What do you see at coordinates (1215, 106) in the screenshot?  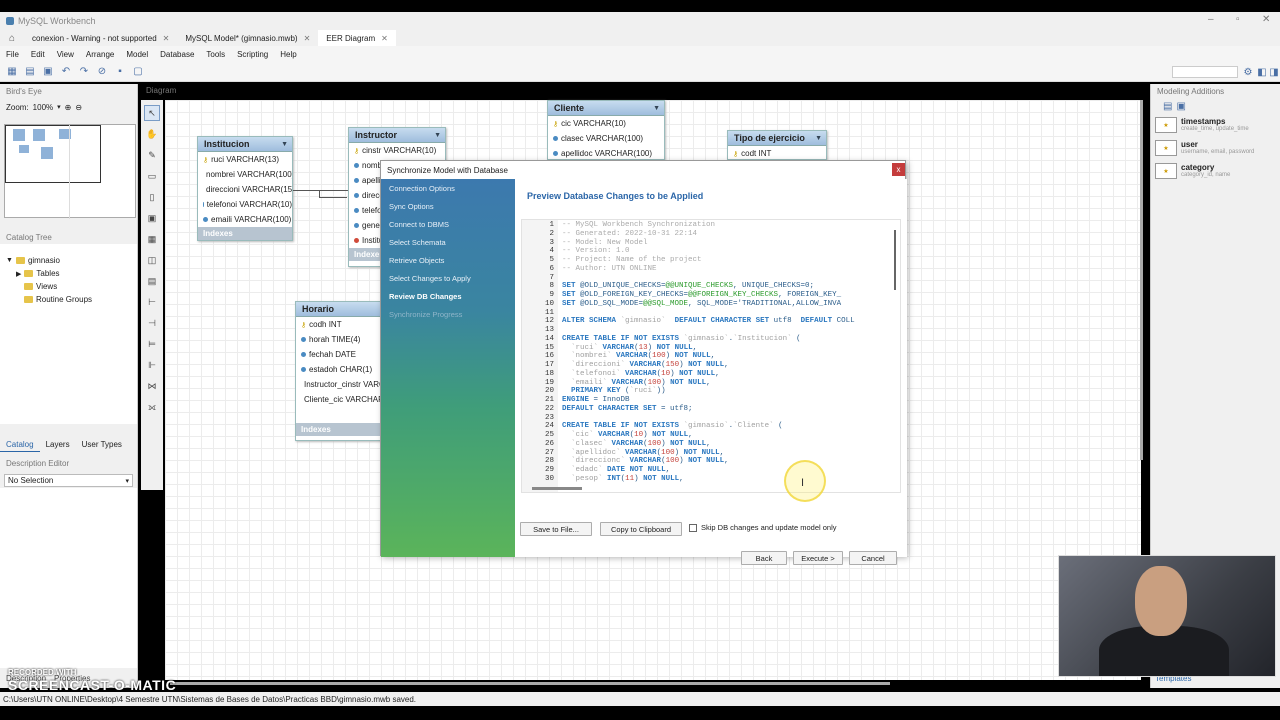 I see `additions-toolbar: ▤ ▣` at bounding box center [1215, 106].